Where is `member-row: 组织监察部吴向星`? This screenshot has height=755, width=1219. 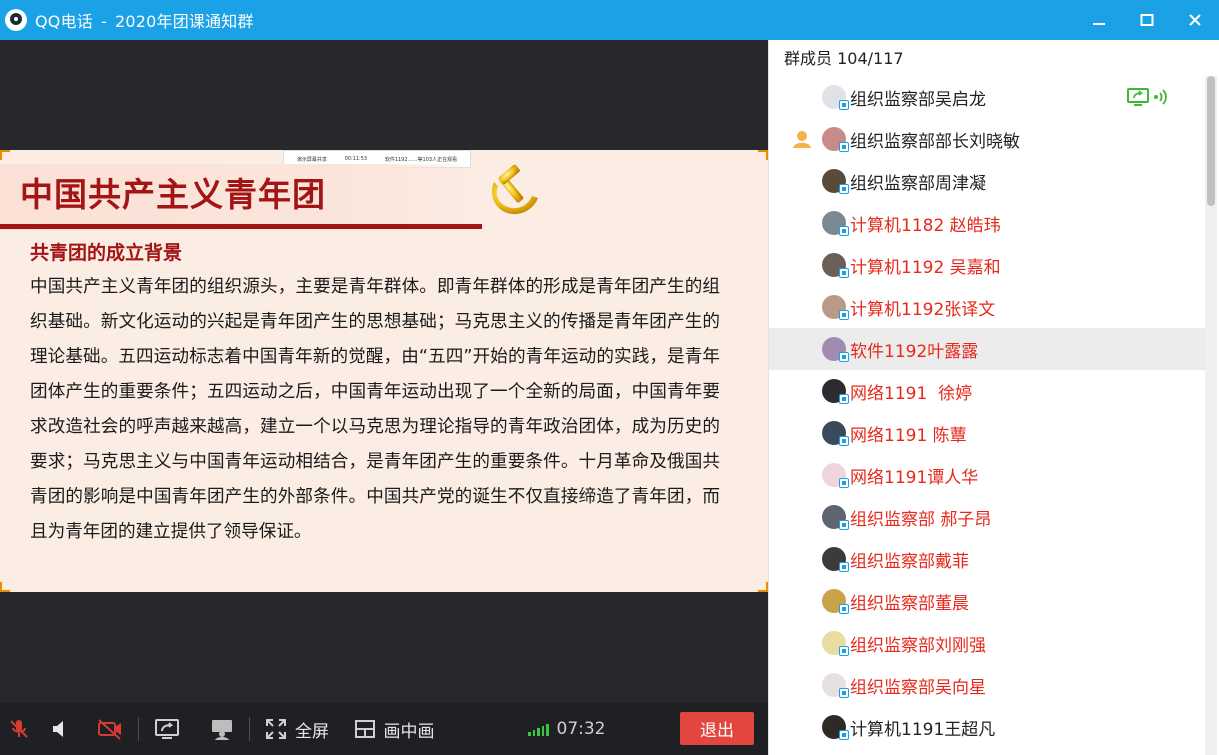 member-row: 组织监察部吴向星 is located at coordinates (987, 685).